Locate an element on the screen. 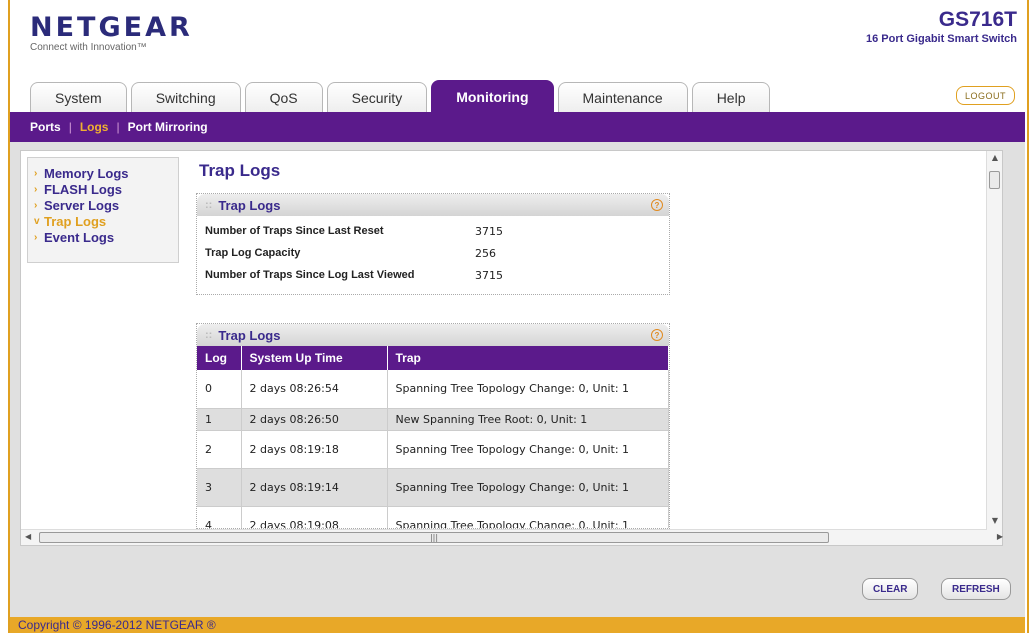 This screenshot has width=1029, height=633. column-header-time: System Up Time is located at coordinates (314, 358).